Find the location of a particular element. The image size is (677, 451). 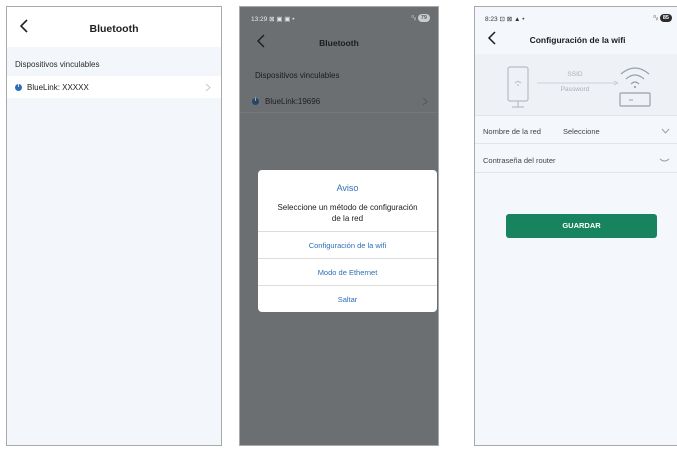

router-password-label: Contraseña del router is located at coordinates (519, 160).